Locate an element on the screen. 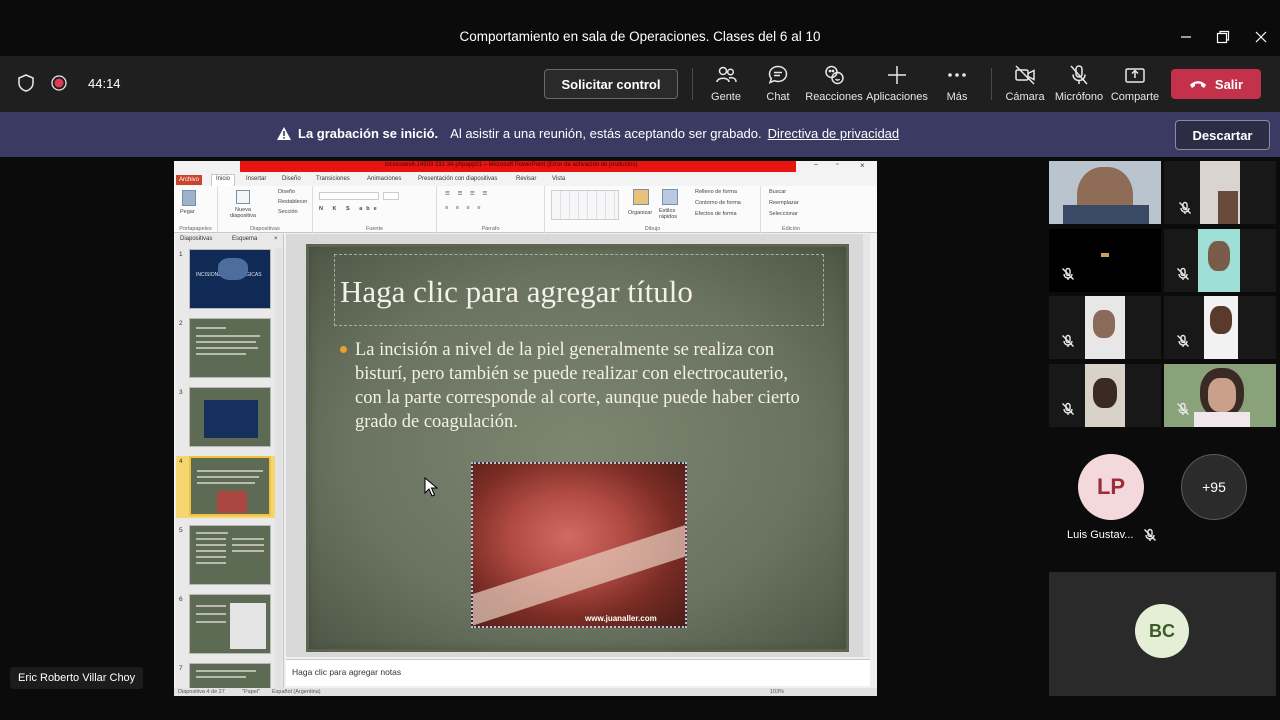  slide-thumbnail-row: 2 is located at coordinates (226, 349).